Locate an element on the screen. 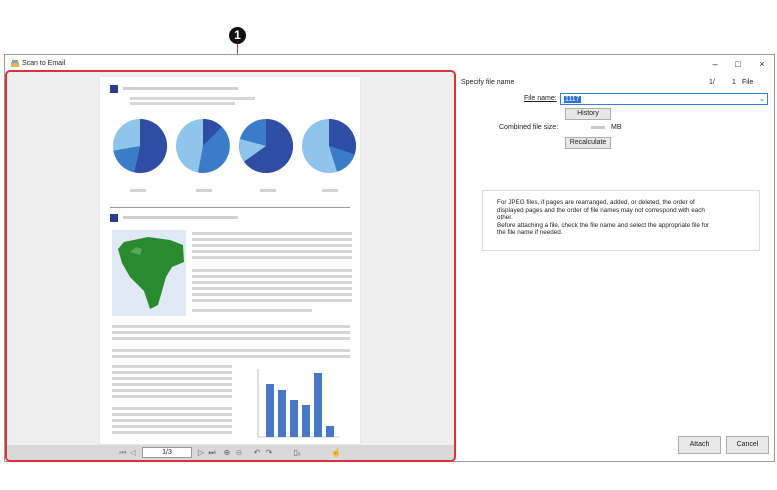 The image size is (777, 490). last-page-icon: ⏭ is located at coordinates (212, 452).